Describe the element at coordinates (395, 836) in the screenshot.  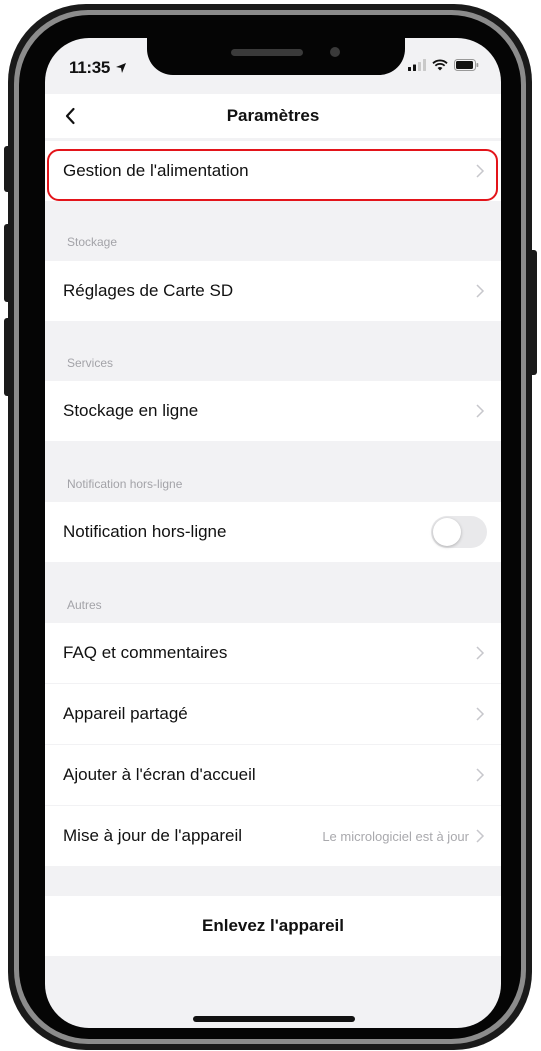
I see `firmware-status: Le micrologiciel est à jour` at that location.